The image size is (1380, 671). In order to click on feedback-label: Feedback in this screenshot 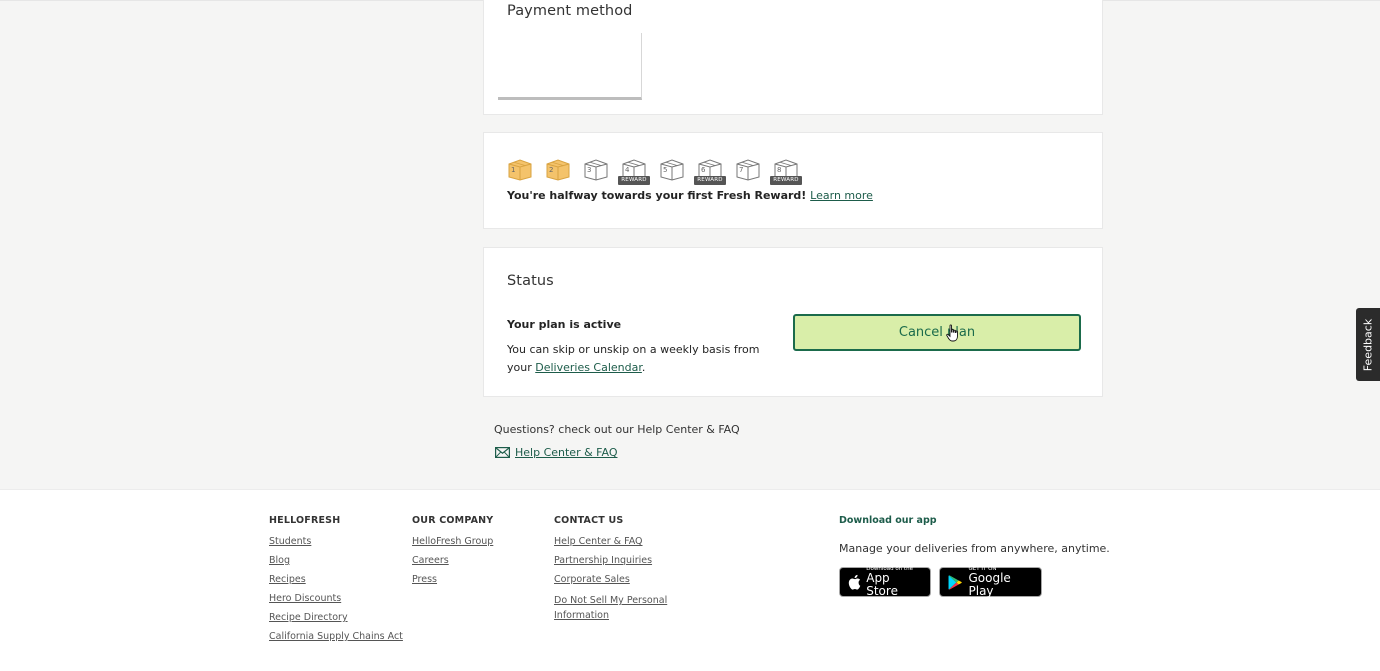, I will do `click(1368, 344)`.